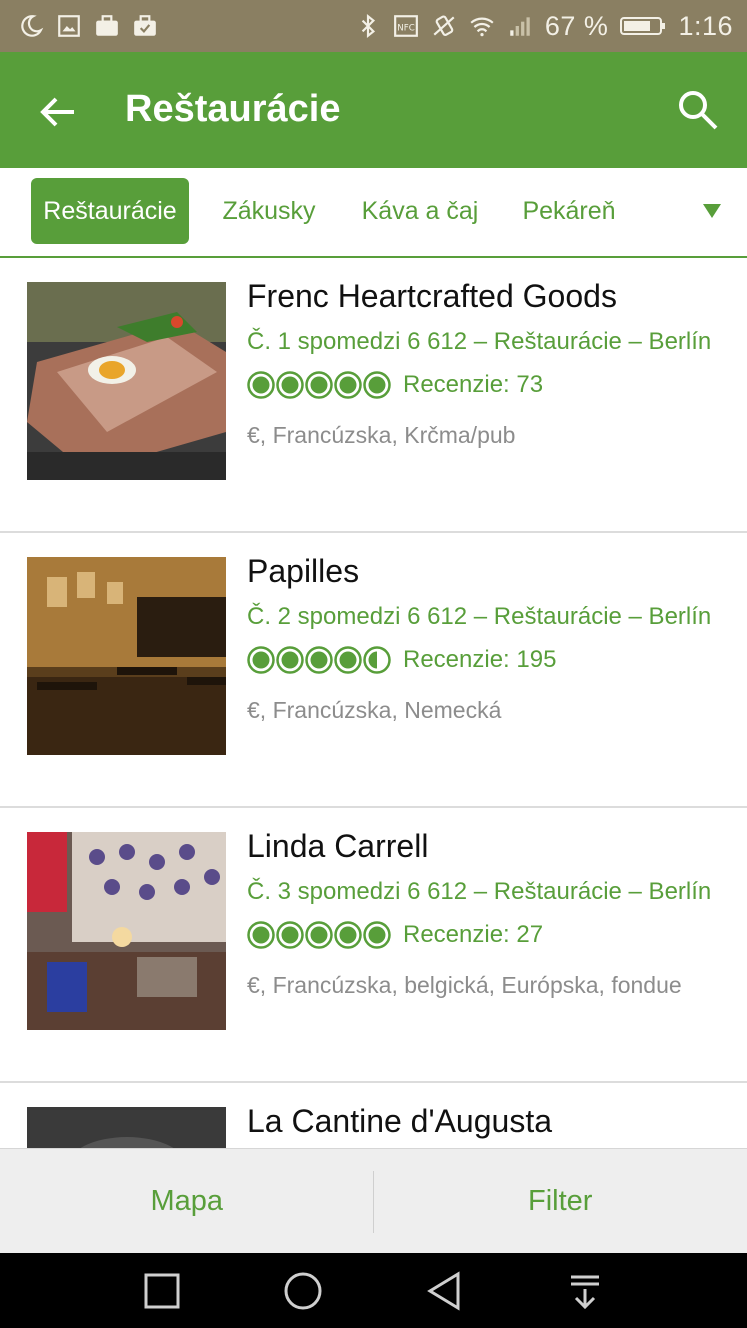 The image size is (747, 1328). I want to click on status-right: NFC 67 % 1:16, so click(544, 26).